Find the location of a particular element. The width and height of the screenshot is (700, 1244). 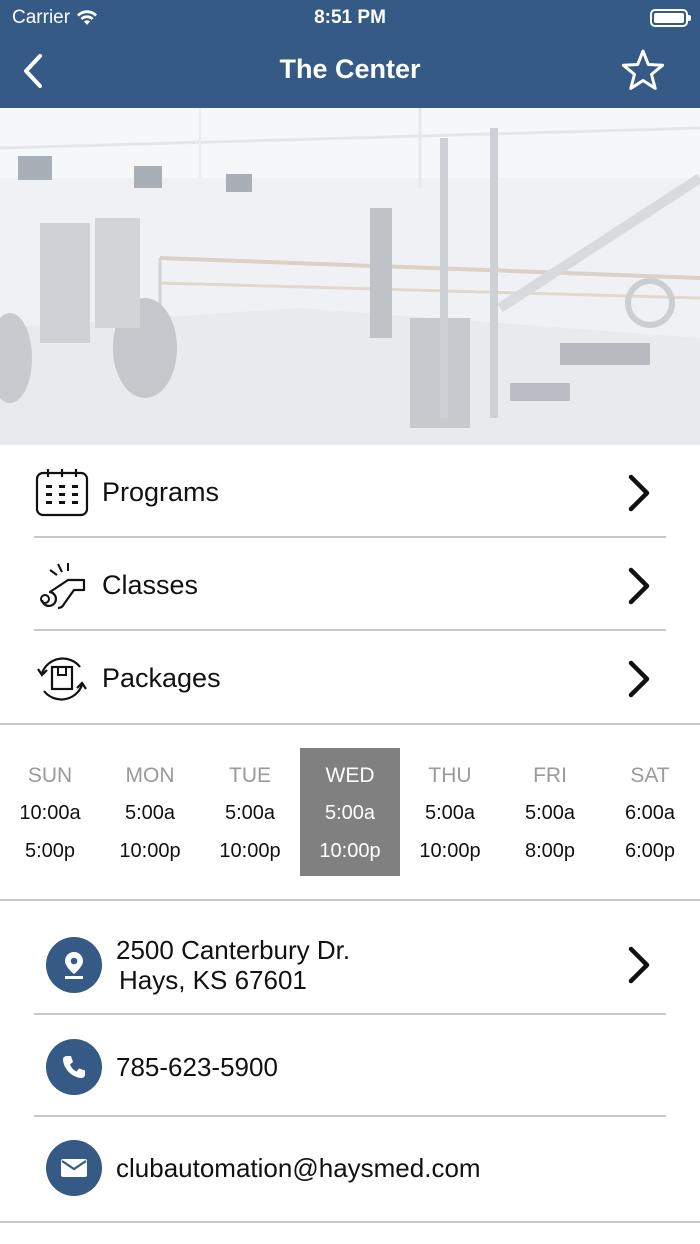

day-column-thu: THU 5:00a 10:00p is located at coordinates (450, 812).